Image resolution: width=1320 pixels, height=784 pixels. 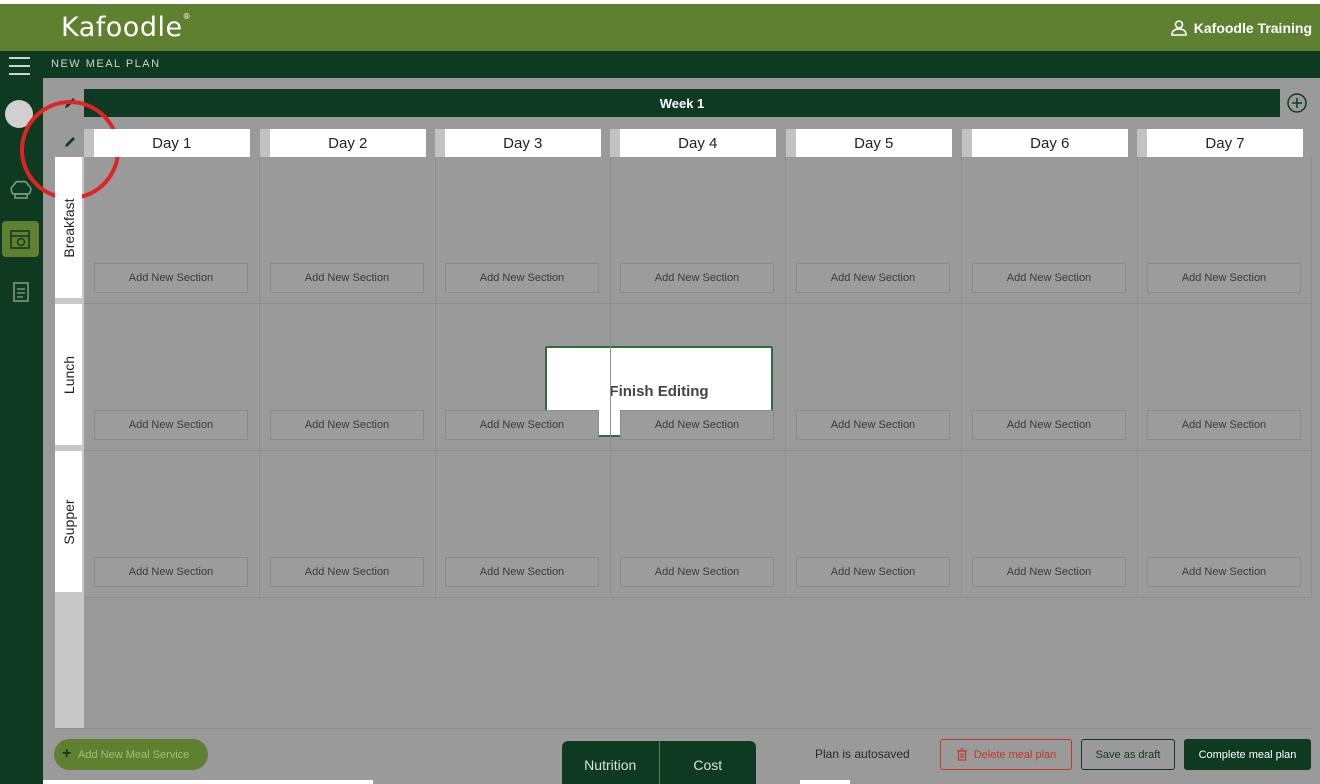 I want to click on autosave-status: Plan is autosaved, so click(x=862, y=754).